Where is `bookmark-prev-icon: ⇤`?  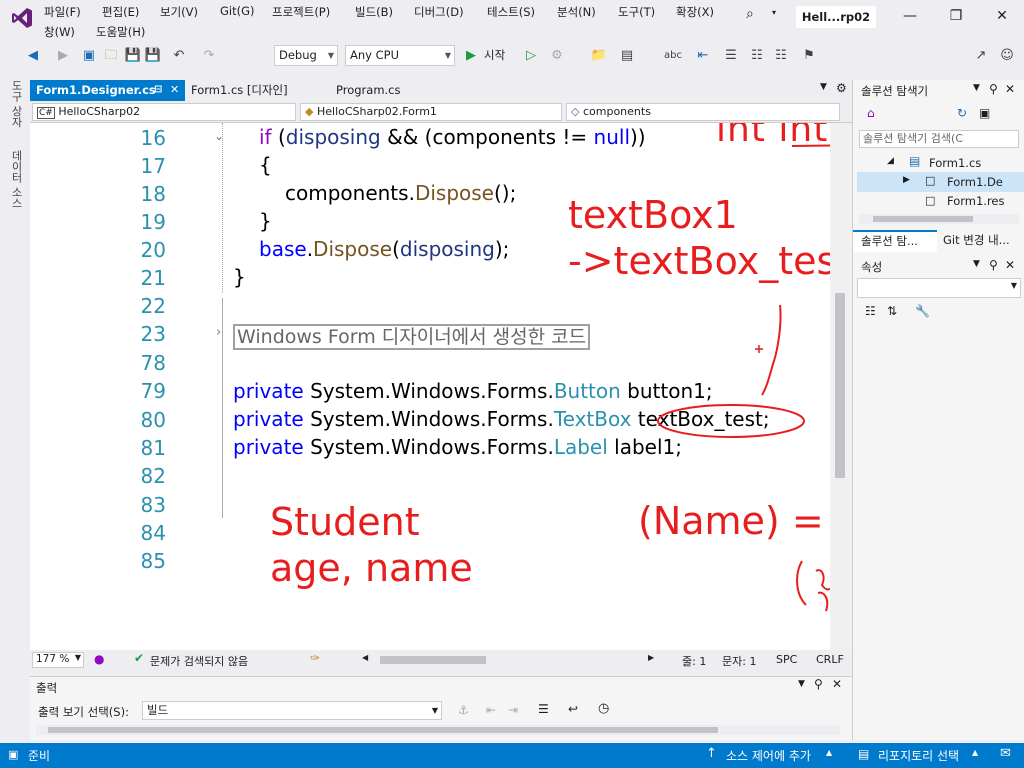 bookmark-prev-icon: ⇤ is located at coordinates (703, 56).